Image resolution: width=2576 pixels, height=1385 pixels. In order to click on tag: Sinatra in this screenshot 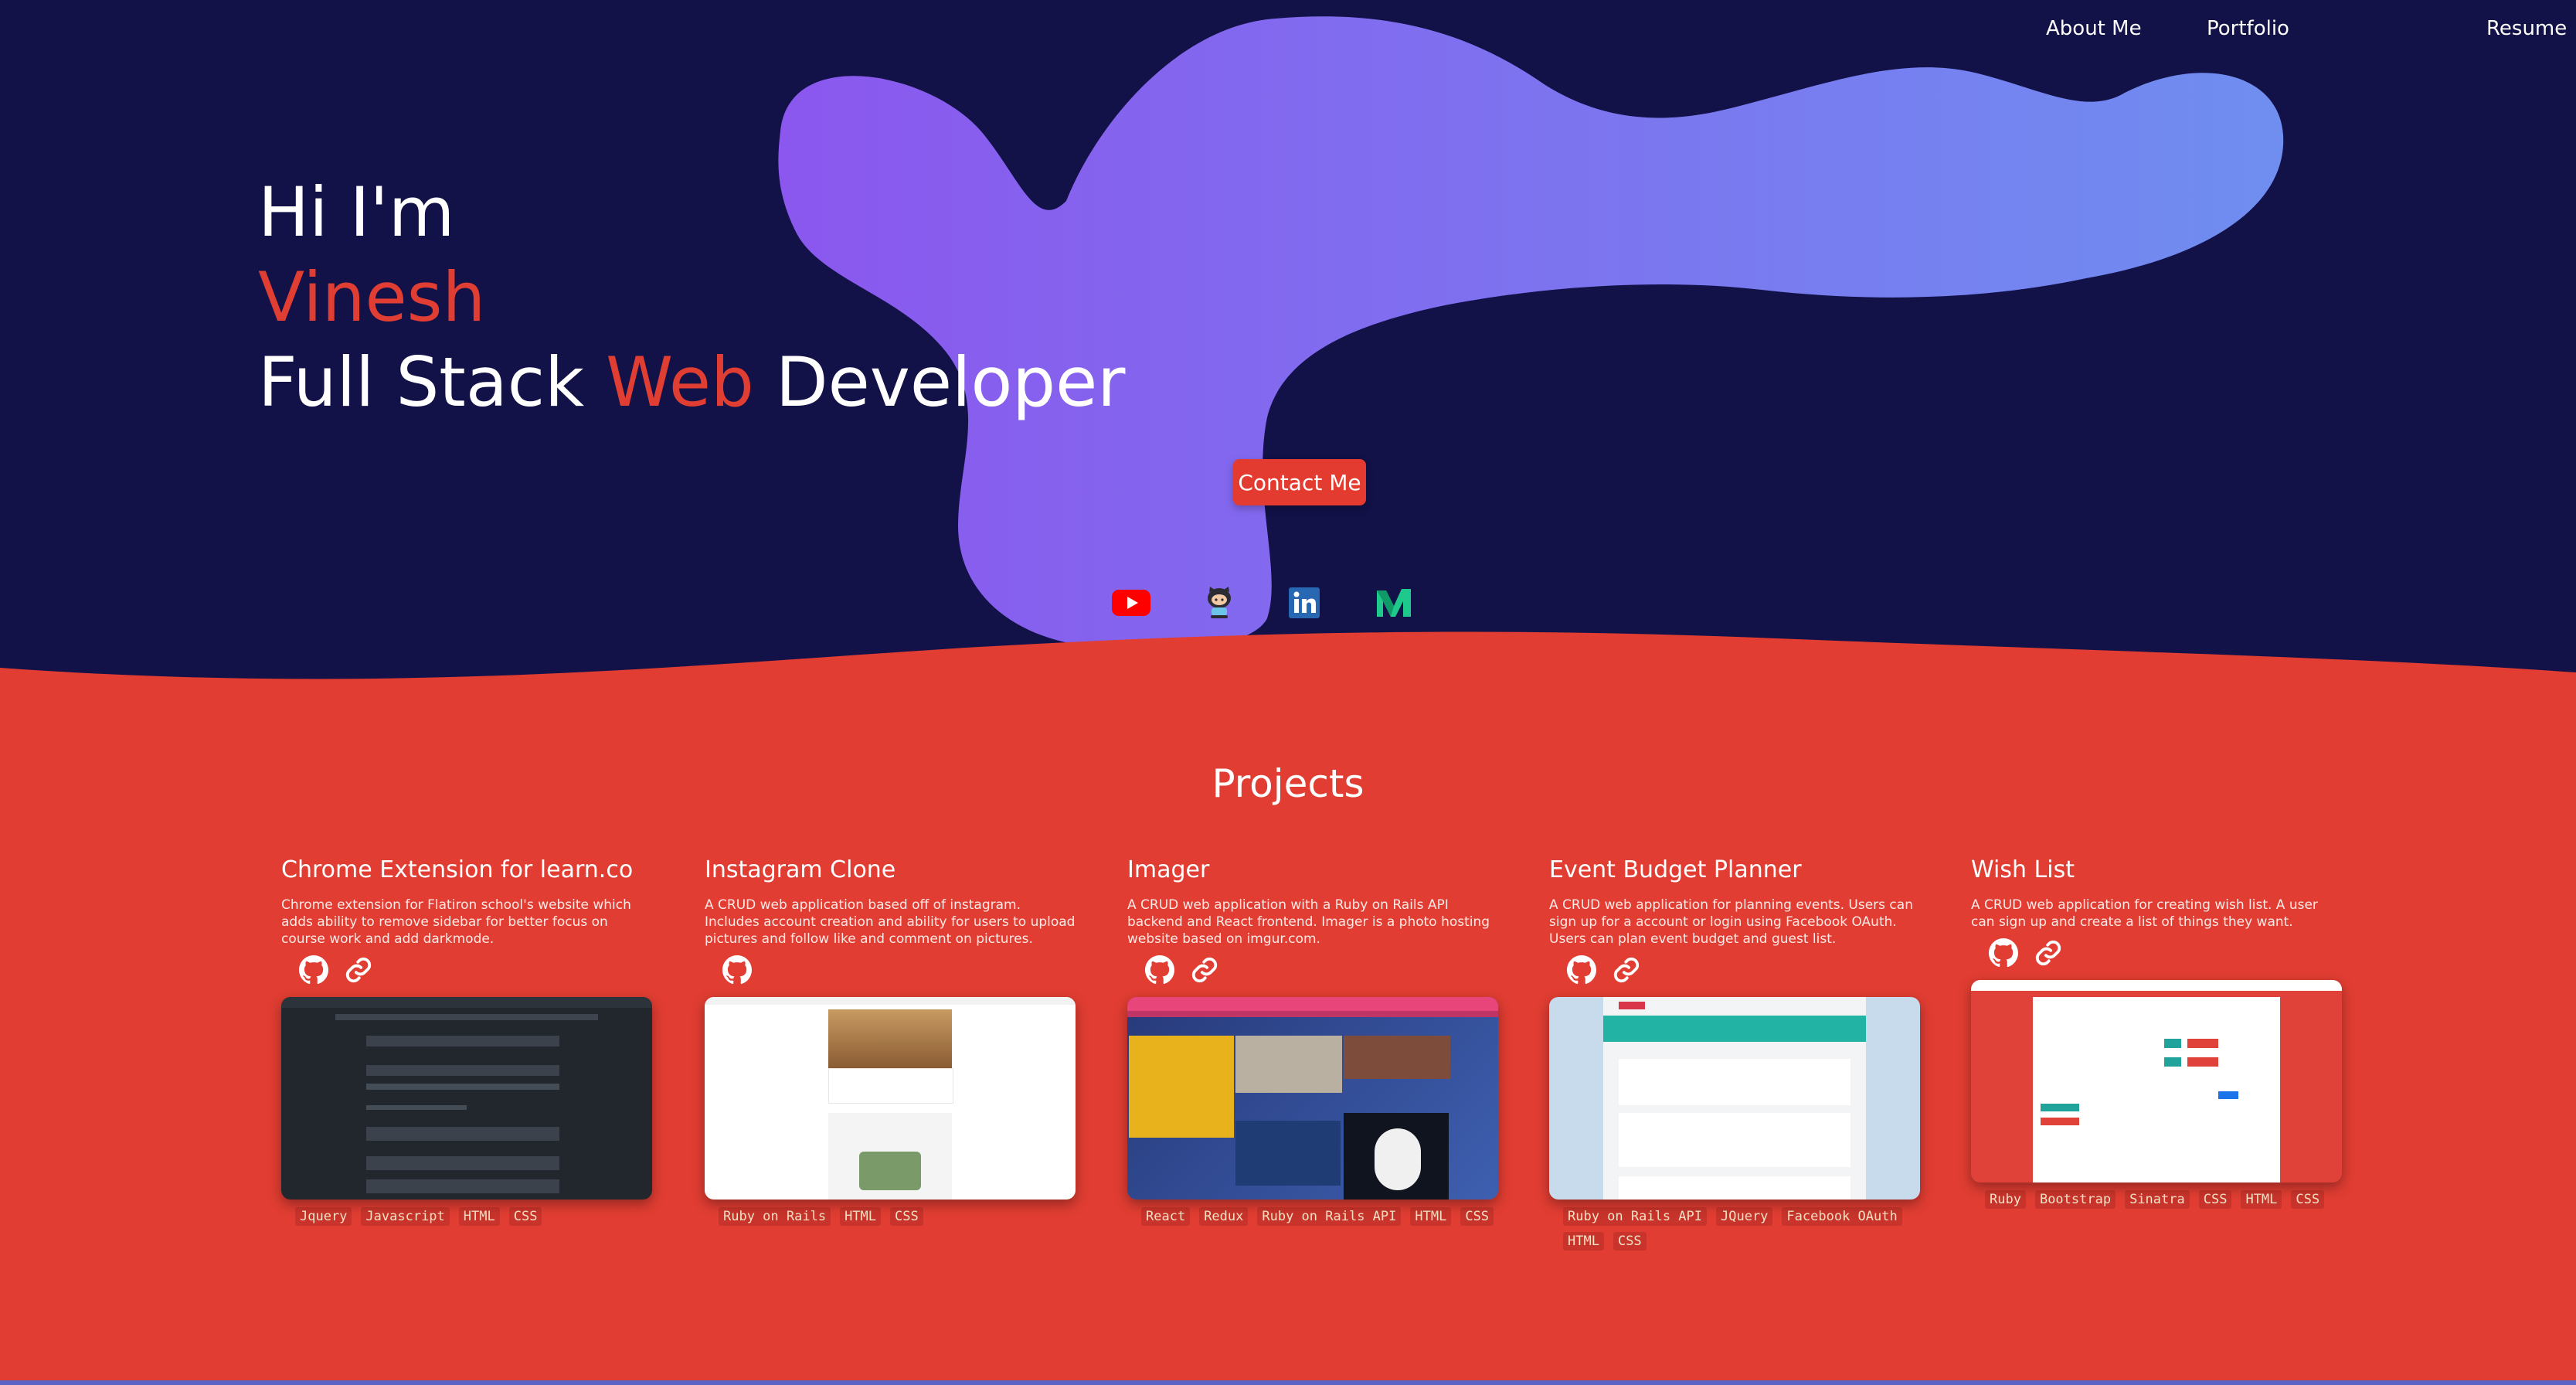, I will do `click(2157, 1199)`.